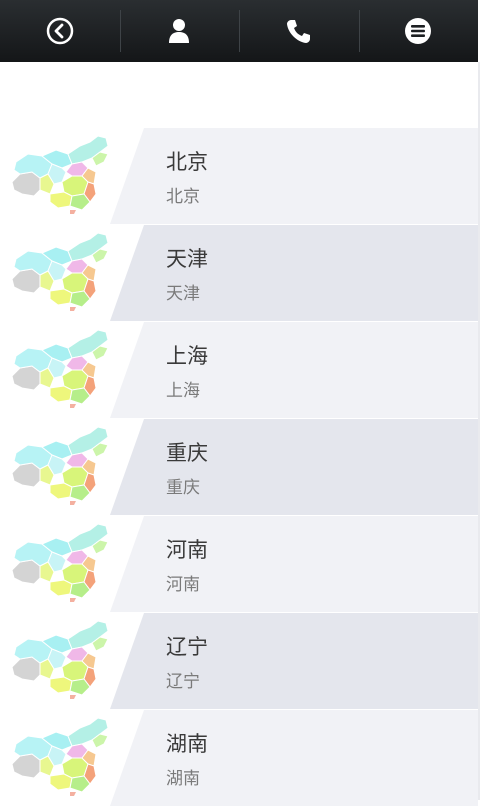 This screenshot has width=480, height=807. I want to click on region-list-item: 河南 河南, so click(239, 564).